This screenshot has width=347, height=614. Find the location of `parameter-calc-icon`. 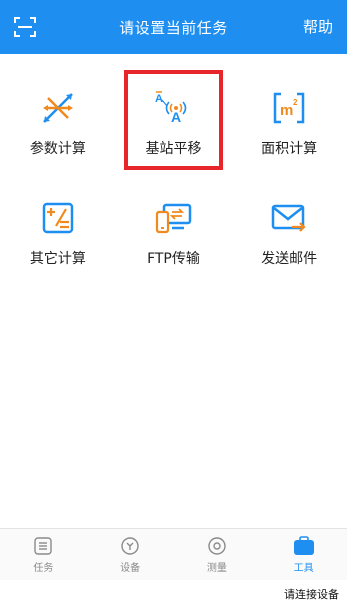

parameter-calc-icon is located at coordinates (57, 108).